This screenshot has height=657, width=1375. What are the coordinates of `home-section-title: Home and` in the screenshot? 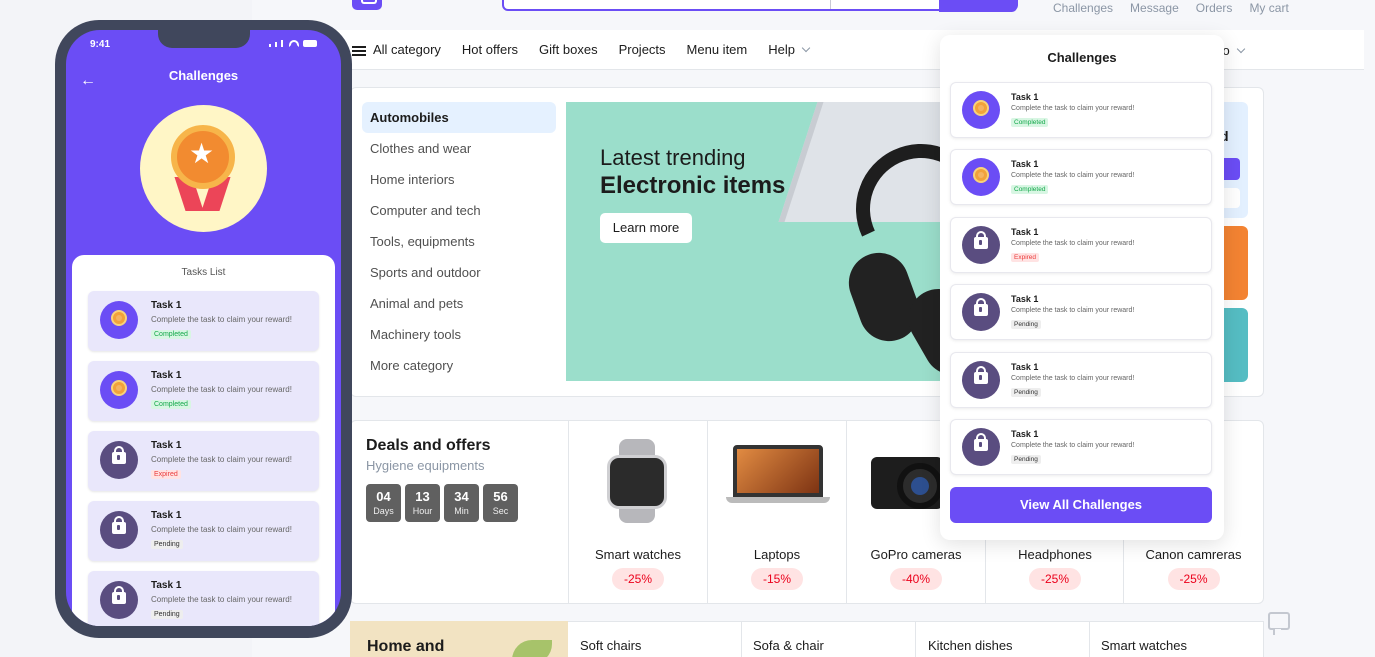 It's located at (406, 646).